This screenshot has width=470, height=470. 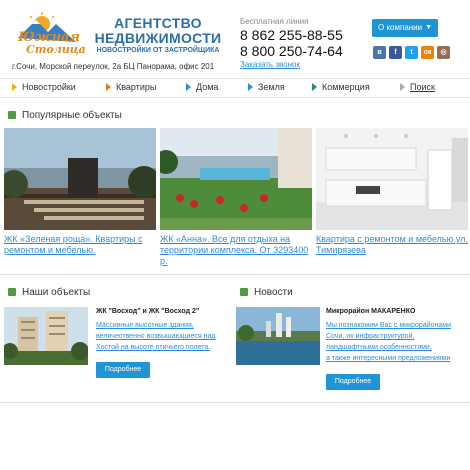 What do you see at coordinates (274, 21) in the screenshot?
I see `hotline-label: Бесплатная линия` at bounding box center [274, 21].